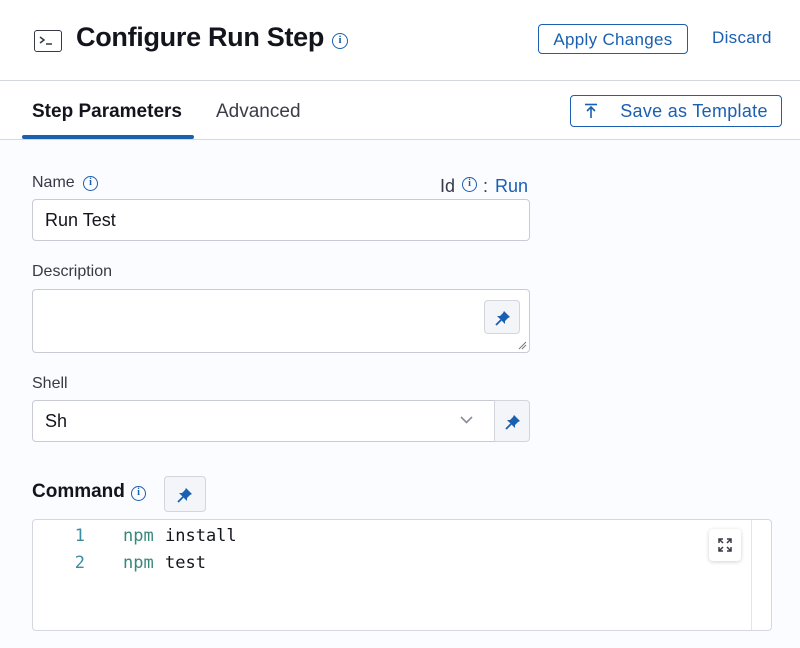 This screenshot has height=648, width=800. I want to click on upload-icon, so click(591, 110).